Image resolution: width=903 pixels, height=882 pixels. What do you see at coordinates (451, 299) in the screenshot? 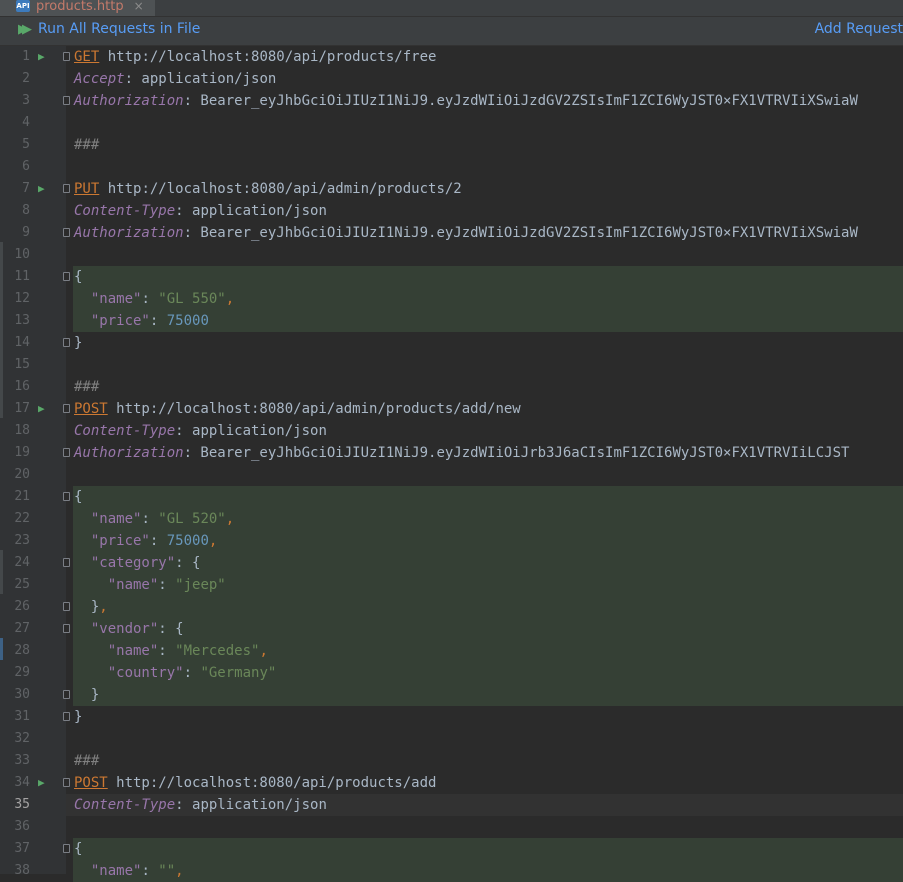
I see `code-line: 12 "name": "GL 550",` at bounding box center [451, 299].